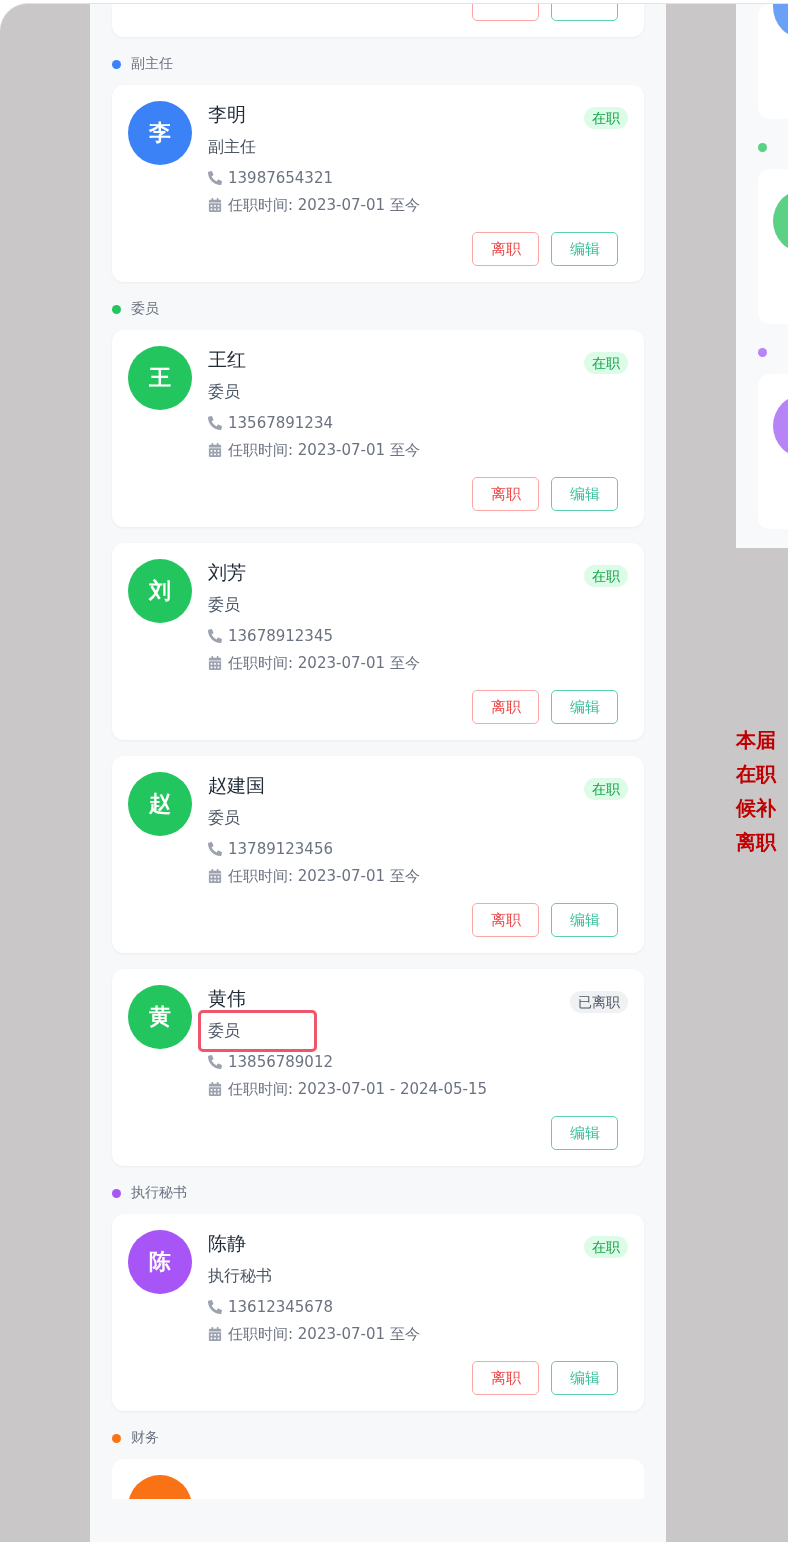 This screenshot has width=788, height=1542. I want to click on member-name: 黄伟, so click(227, 998).